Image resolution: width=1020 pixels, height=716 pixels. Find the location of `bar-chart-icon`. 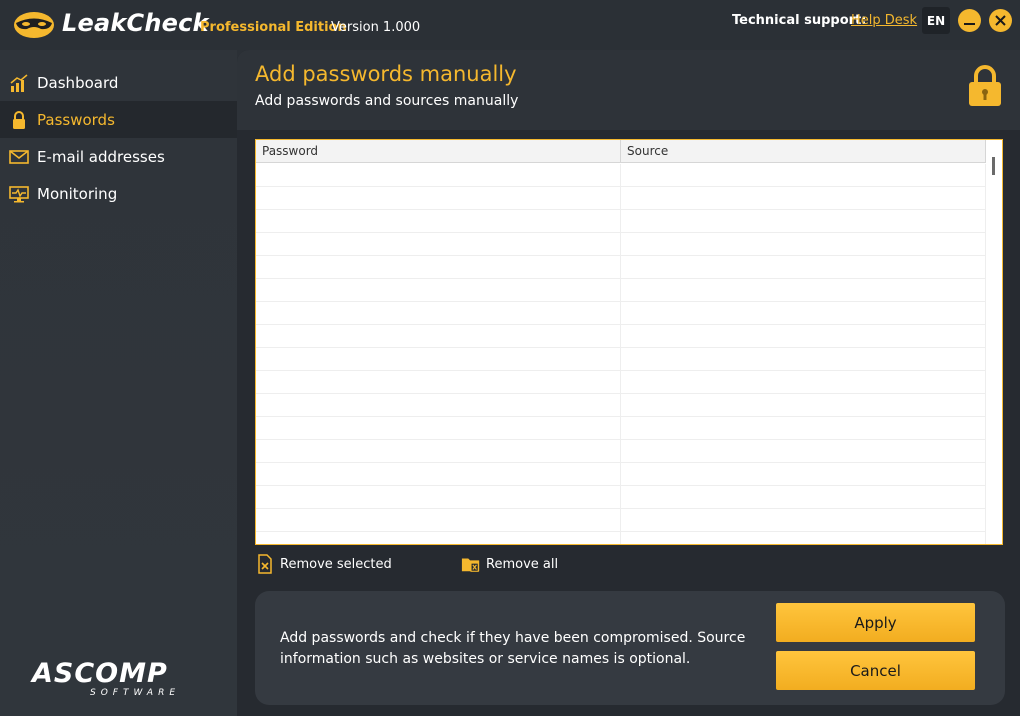

bar-chart-icon is located at coordinates (19, 83).